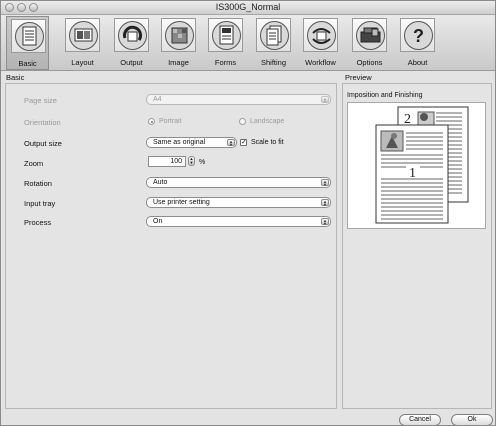  I want to click on ok-button: Ok, so click(472, 419).